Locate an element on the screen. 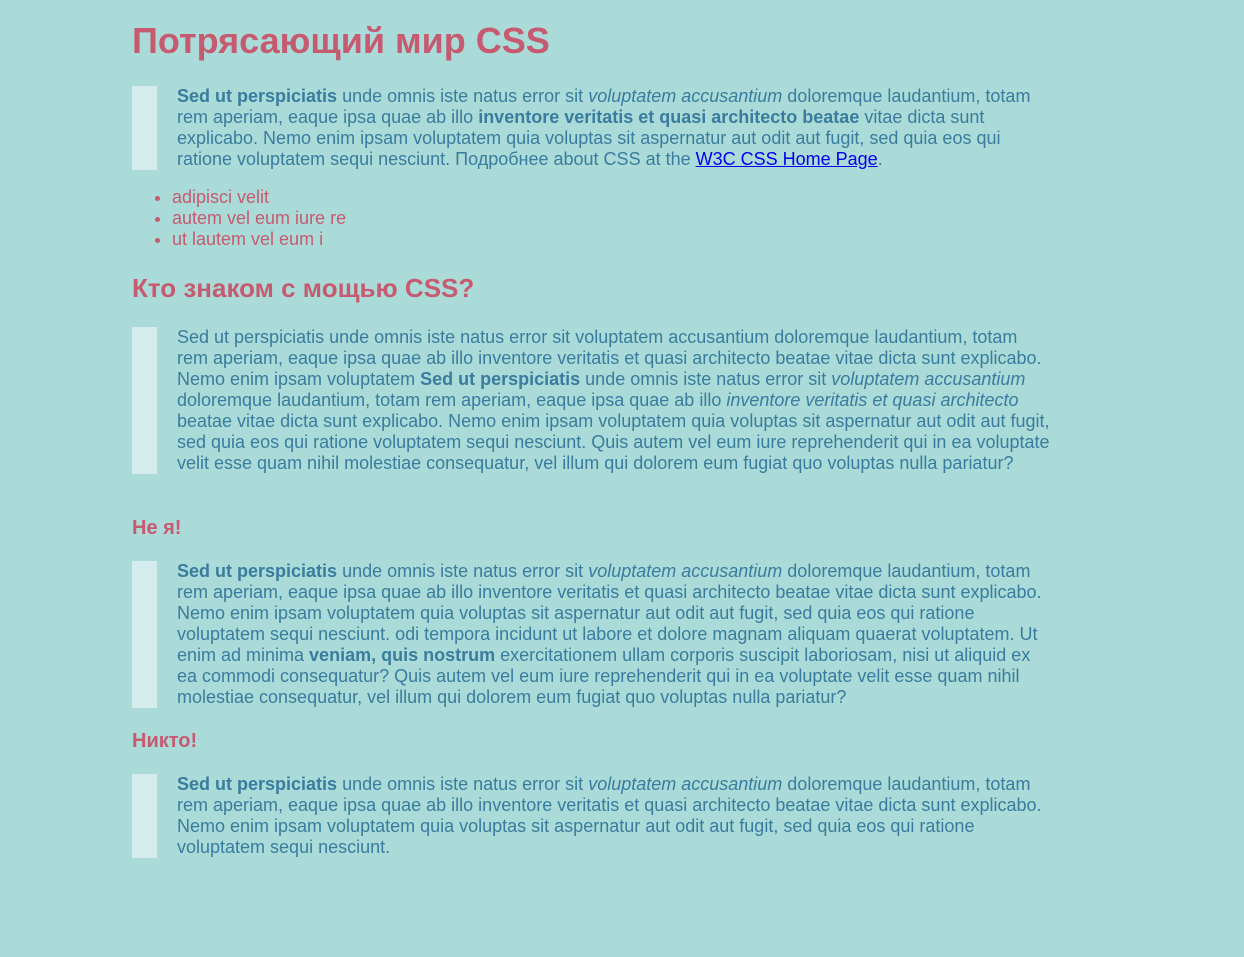  quote-2-bold-1: Sed ut perspiciatis is located at coordinates (500, 379).